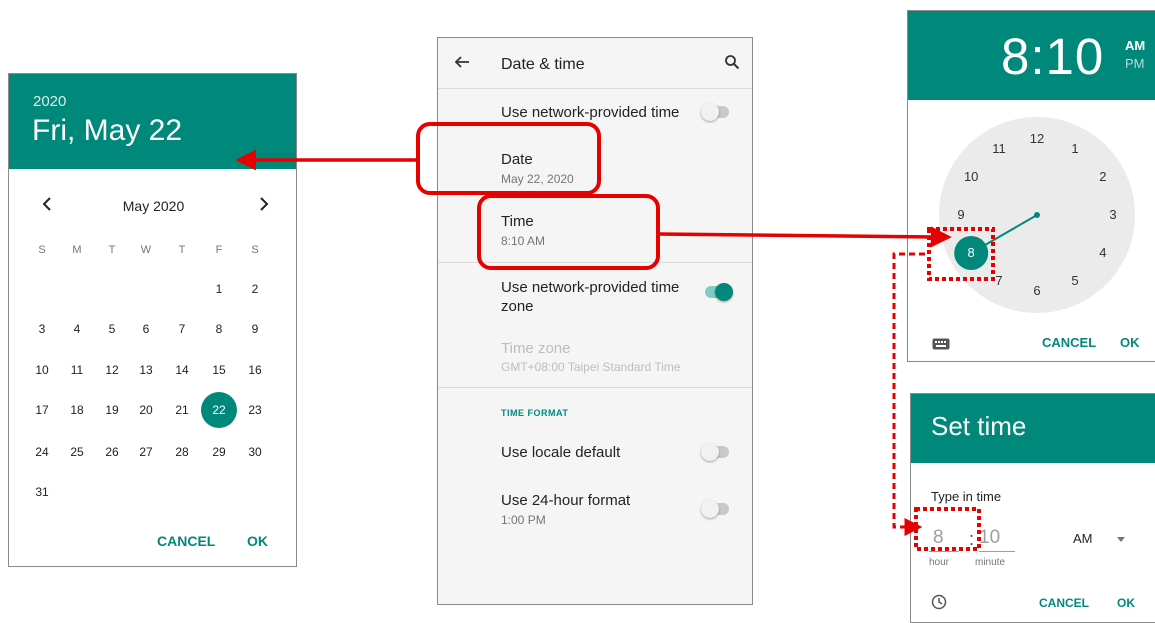 This screenshot has height=623, width=1155. What do you see at coordinates (591, 367) in the screenshot?
I see `setting-subtitle: GMT+08:00 Taipei Standard Time` at bounding box center [591, 367].